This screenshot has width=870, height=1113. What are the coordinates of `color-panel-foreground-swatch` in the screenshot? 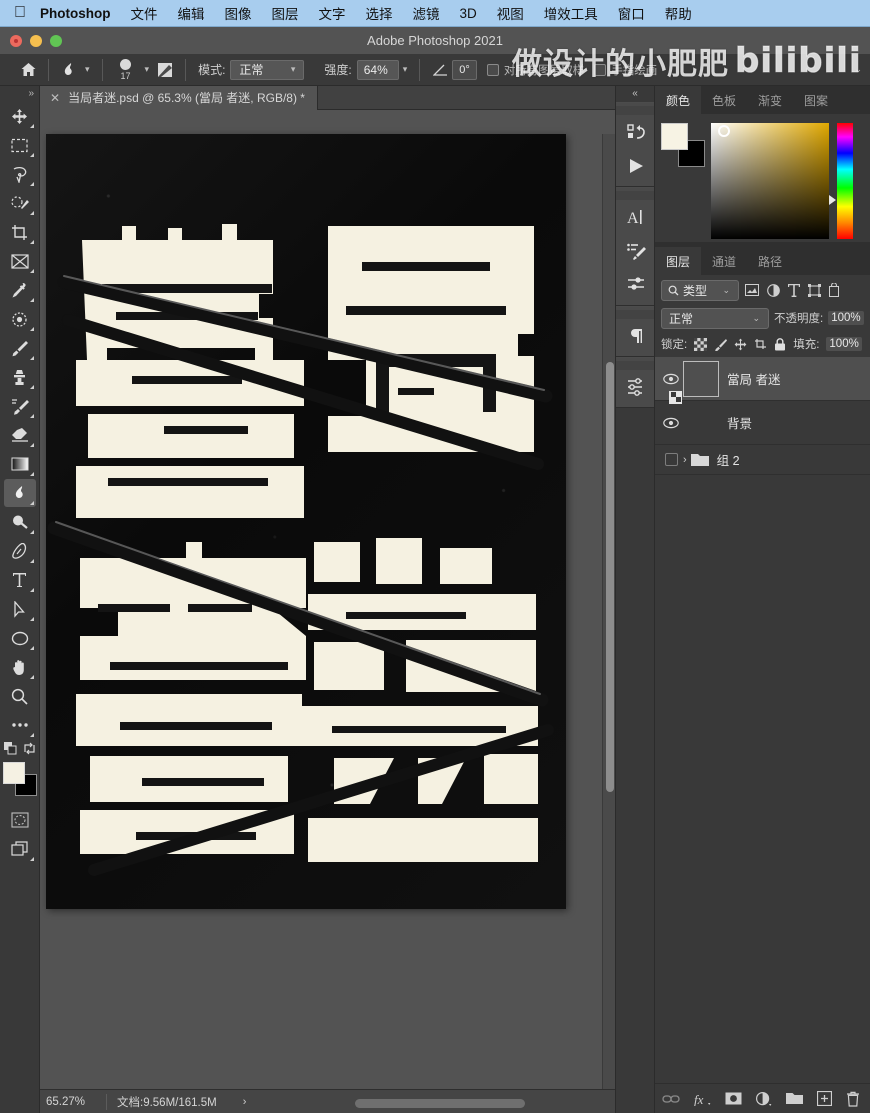 It's located at (674, 136).